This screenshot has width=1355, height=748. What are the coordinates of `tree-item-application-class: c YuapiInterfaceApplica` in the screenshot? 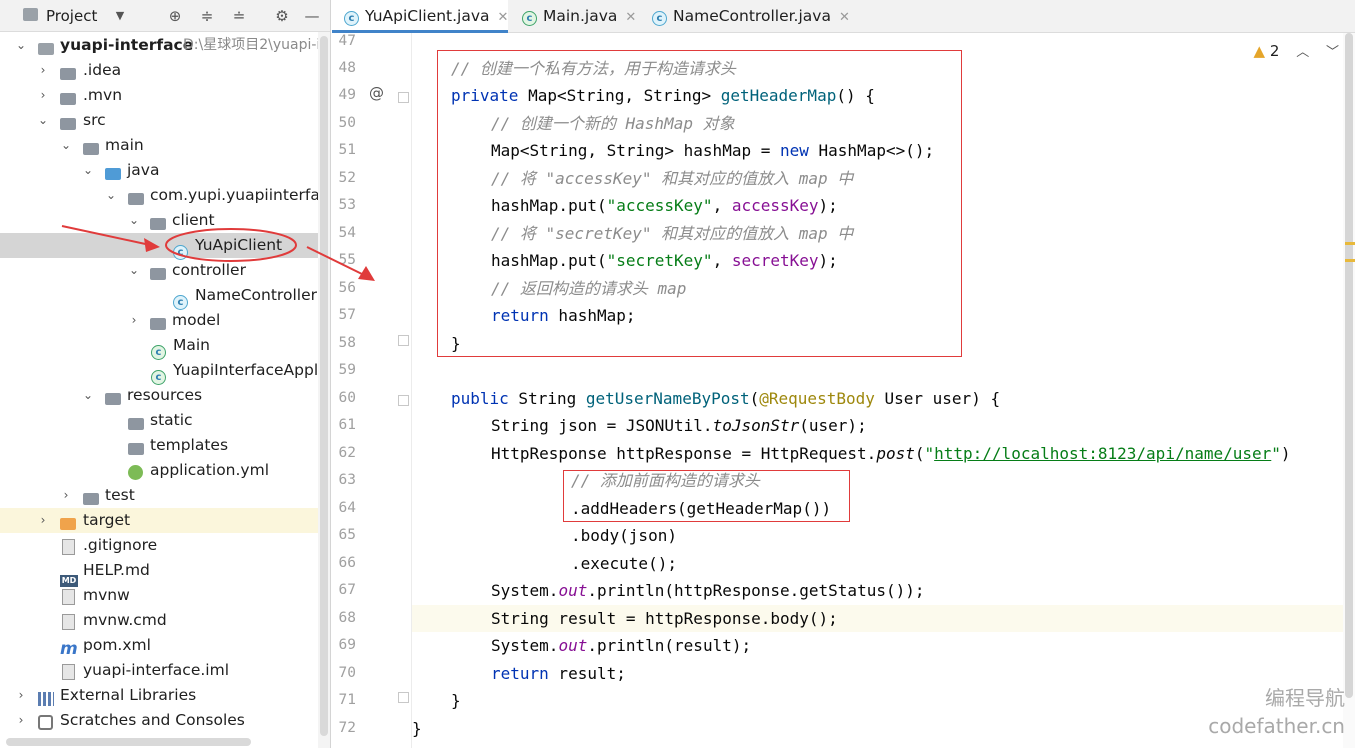 It's located at (165, 371).